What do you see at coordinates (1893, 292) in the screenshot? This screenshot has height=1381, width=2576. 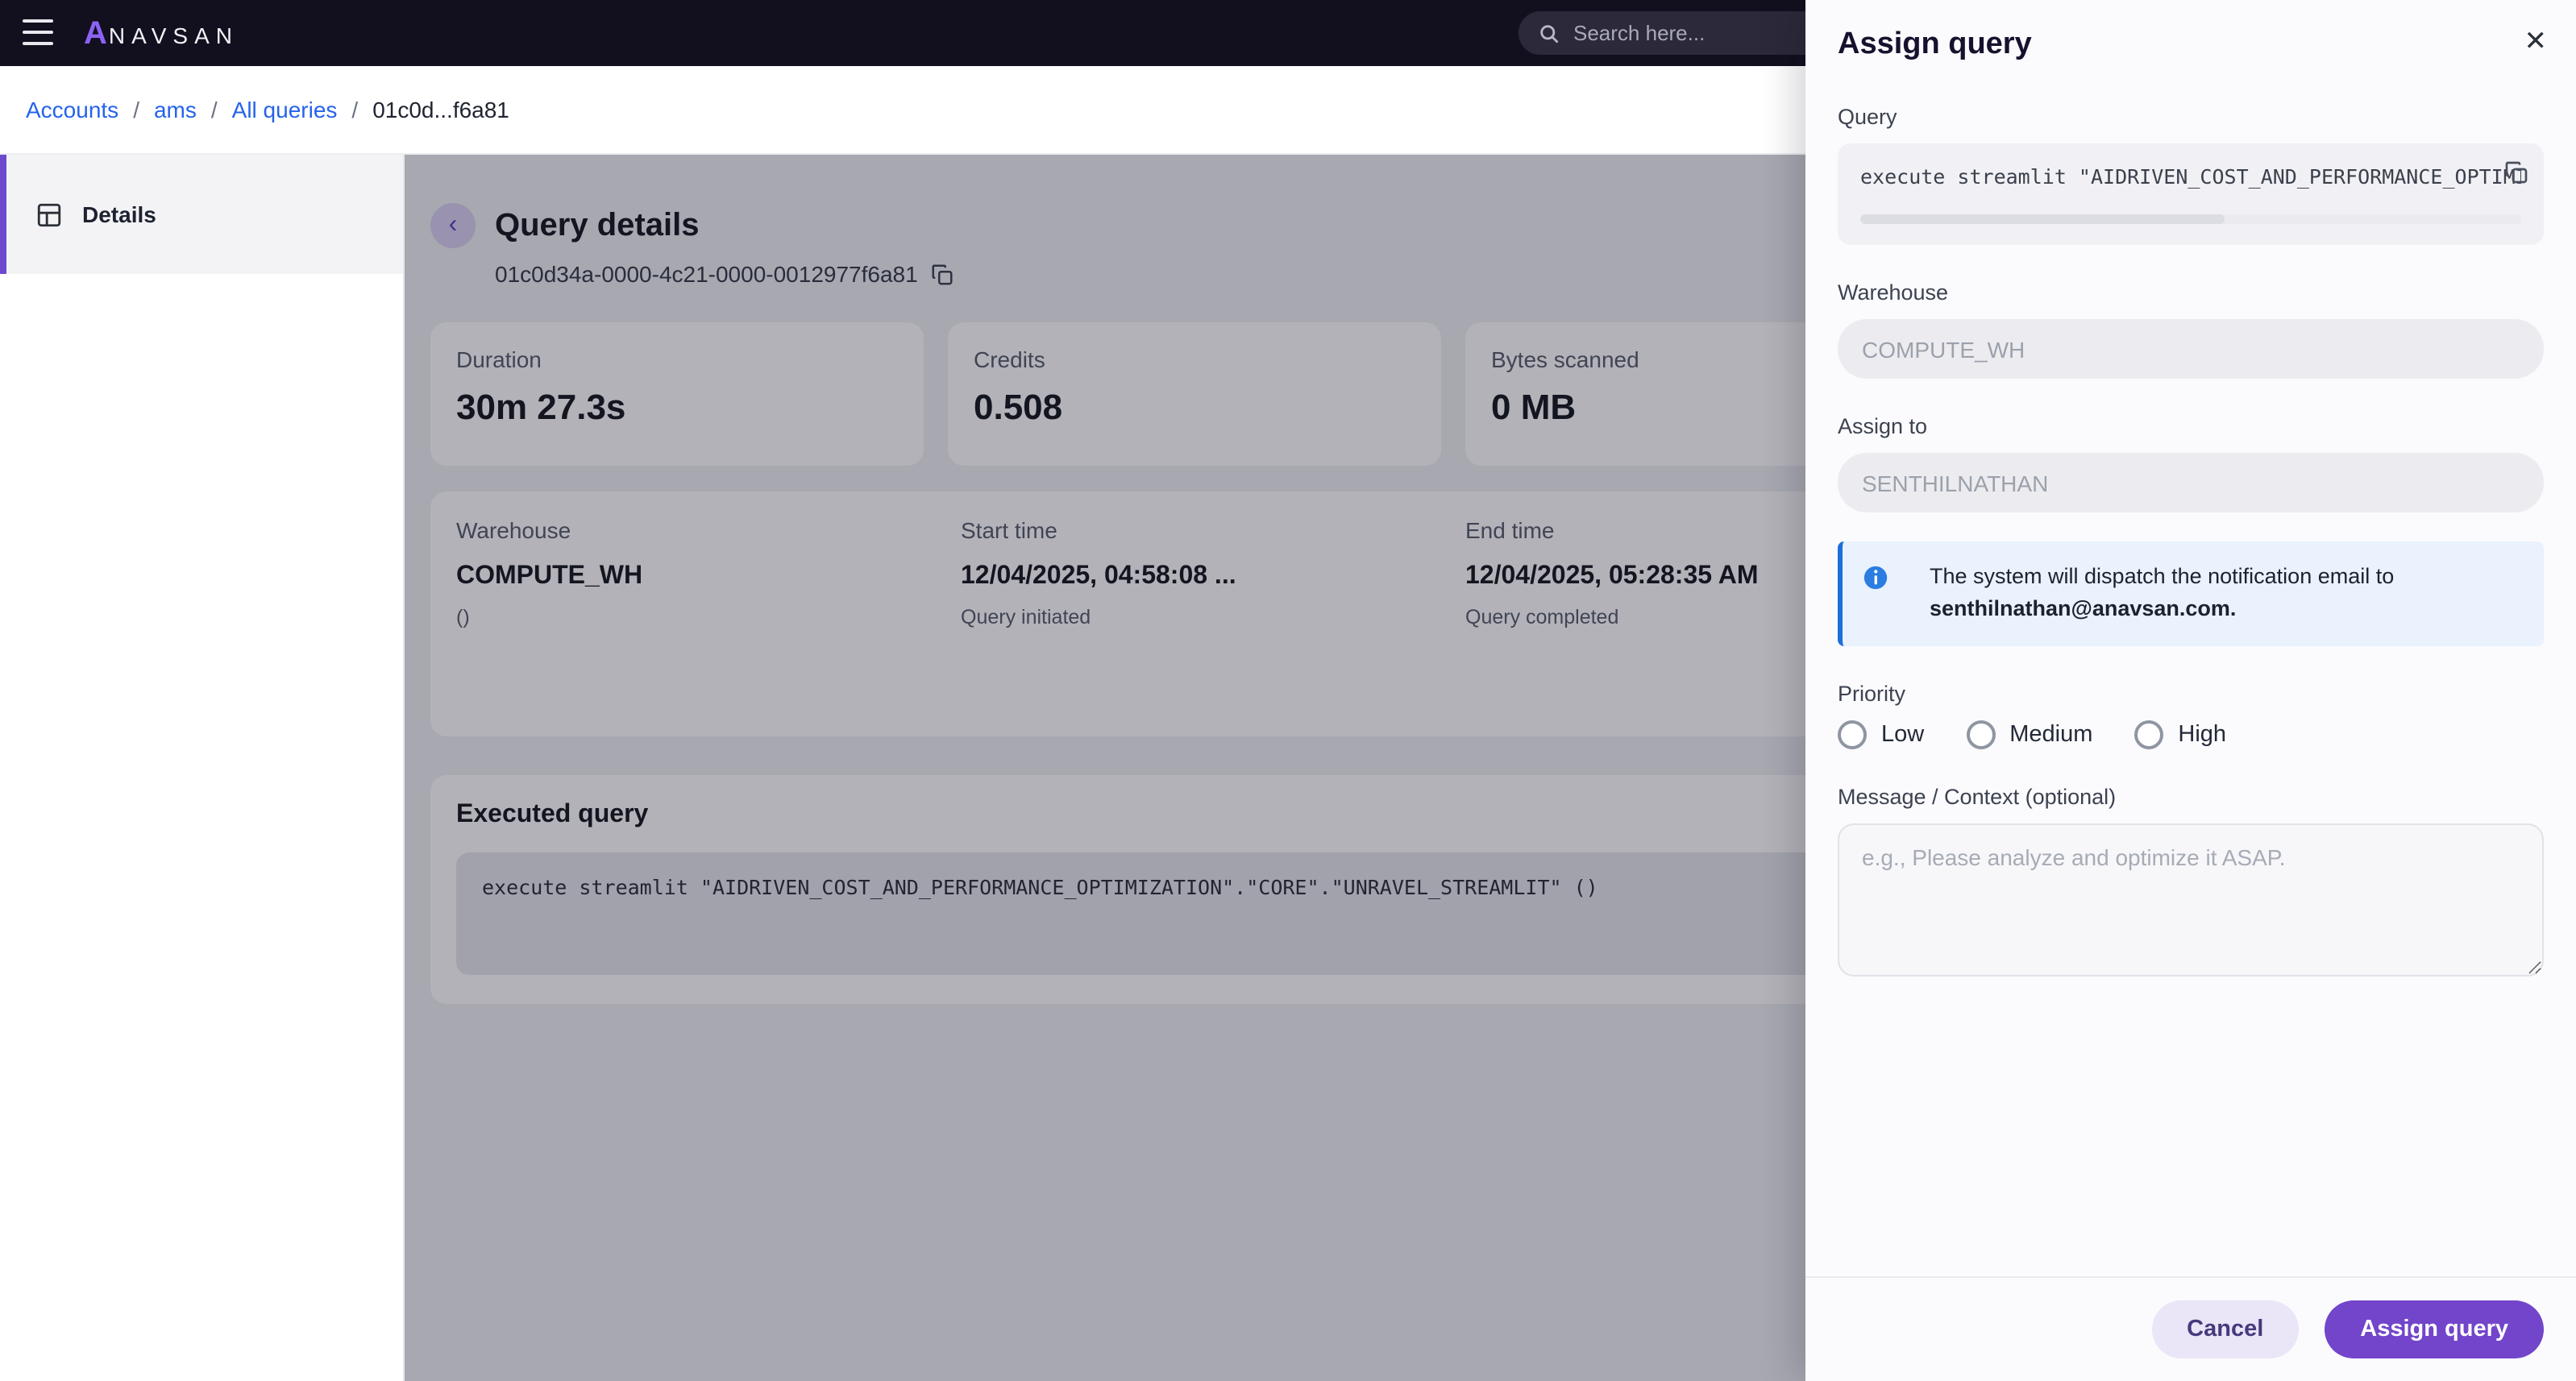 I see `warehouse-field-label: Warehouse` at bounding box center [1893, 292].